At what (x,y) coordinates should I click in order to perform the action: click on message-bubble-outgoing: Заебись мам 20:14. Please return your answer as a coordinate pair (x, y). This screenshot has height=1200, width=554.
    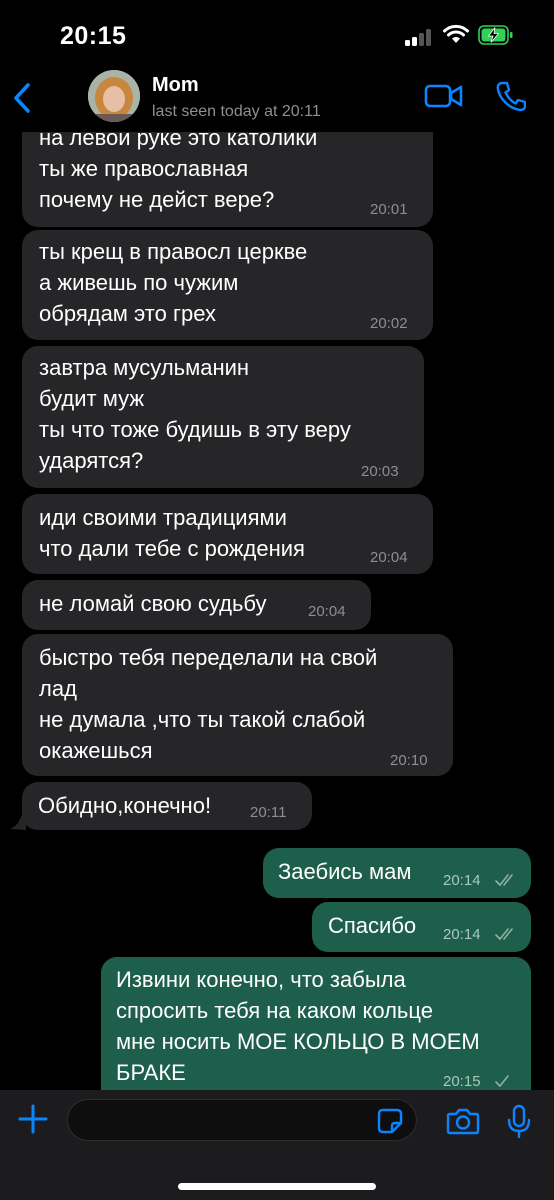
    Looking at the image, I should click on (397, 873).